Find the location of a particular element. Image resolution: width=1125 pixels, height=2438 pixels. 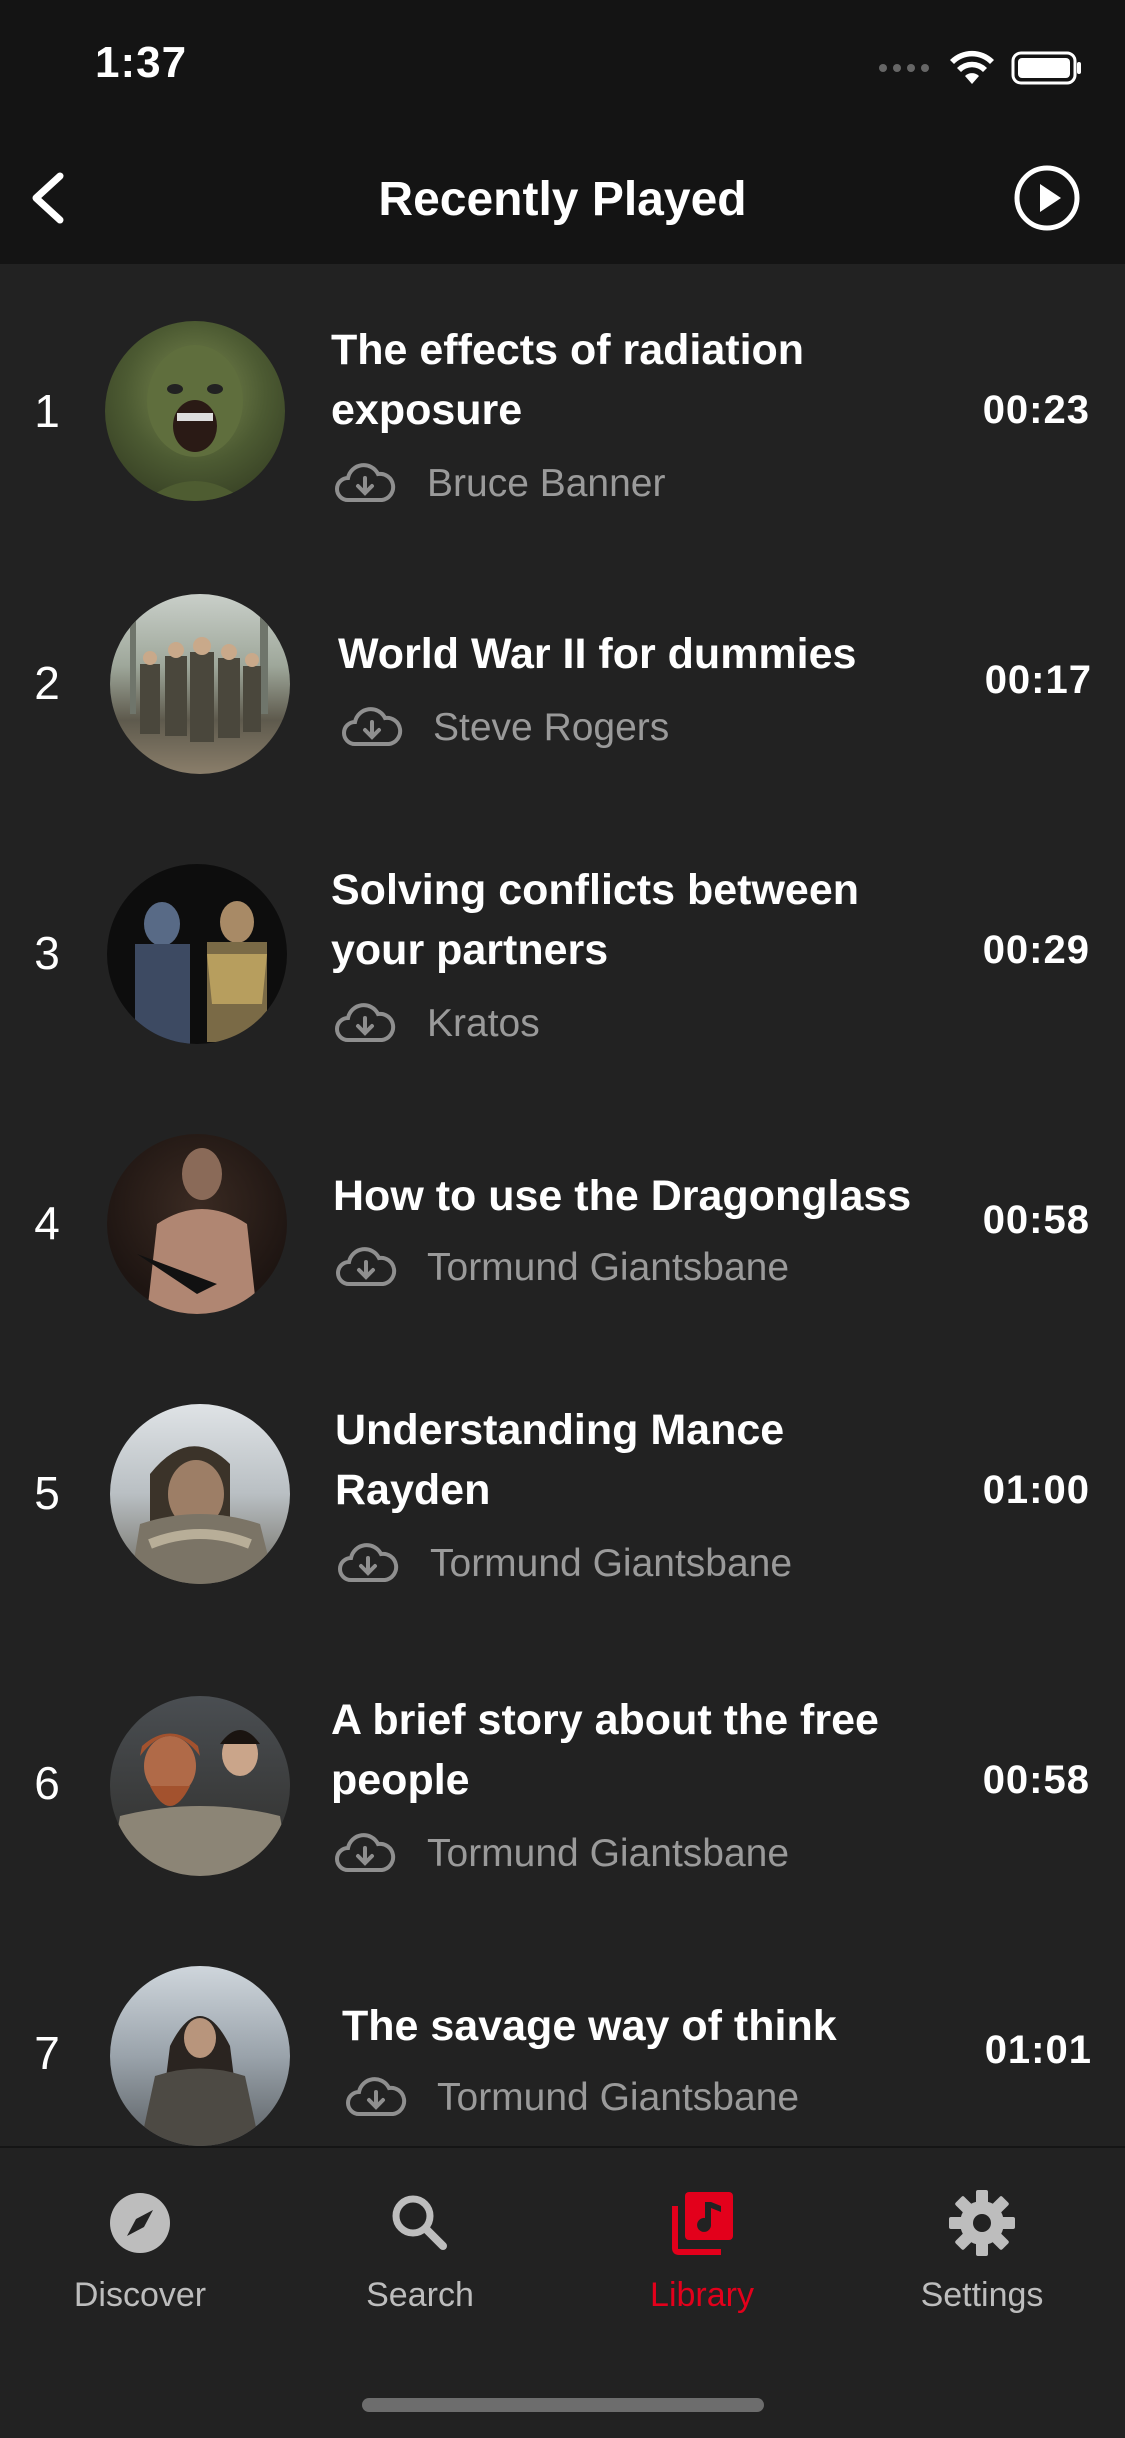

item-duration: 00:29 is located at coordinates (1036, 950).